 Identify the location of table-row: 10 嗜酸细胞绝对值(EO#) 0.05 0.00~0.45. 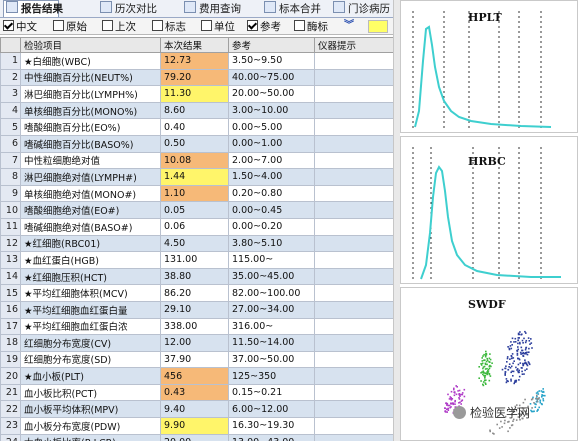
(197, 210).